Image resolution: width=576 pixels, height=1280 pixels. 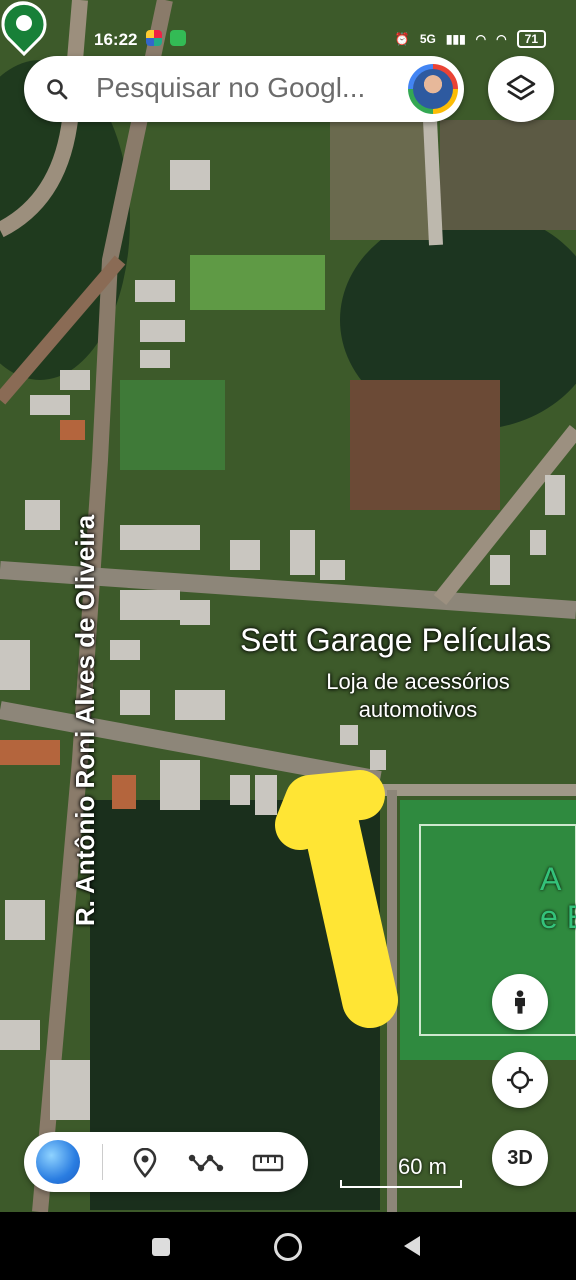 What do you see at coordinates (558, 917) in the screenshot?
I see `park-label-line2: e E` at bounding box center [558, 917].